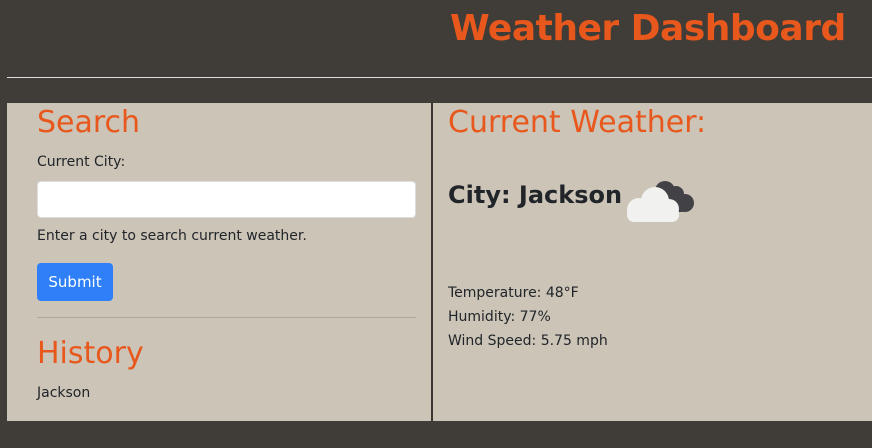  What do you see at coordinates (439, 77) in the screenshot?
I see `header-divider` at bounding box center [439, 77].